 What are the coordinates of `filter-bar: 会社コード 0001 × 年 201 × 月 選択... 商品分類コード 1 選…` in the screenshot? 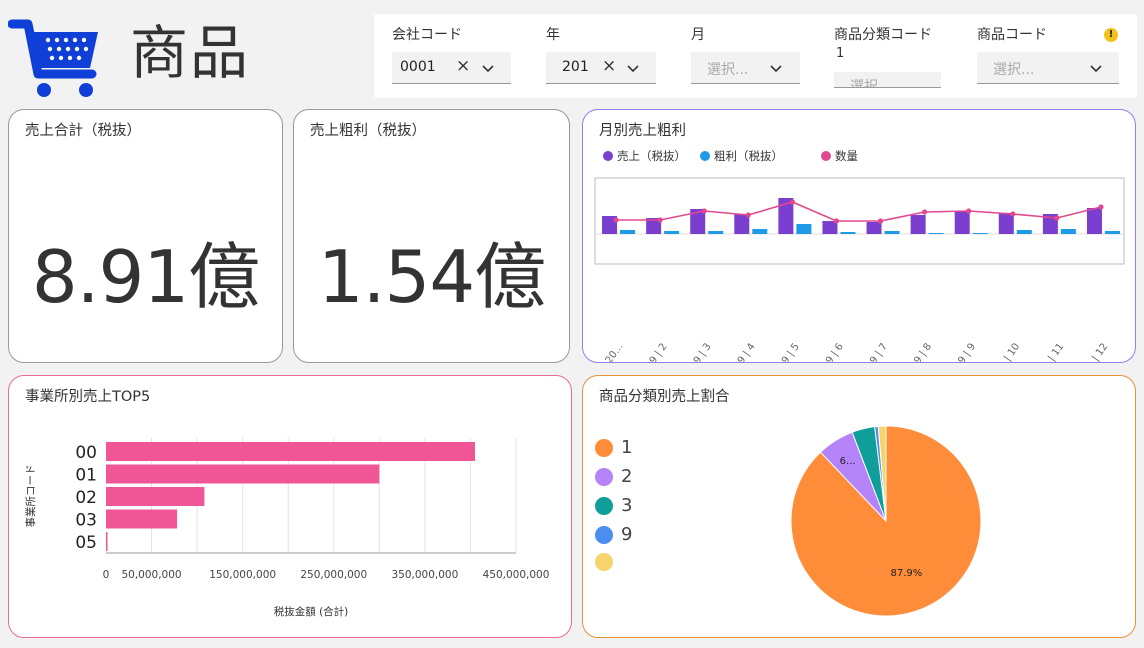 It's located at (755, 56).